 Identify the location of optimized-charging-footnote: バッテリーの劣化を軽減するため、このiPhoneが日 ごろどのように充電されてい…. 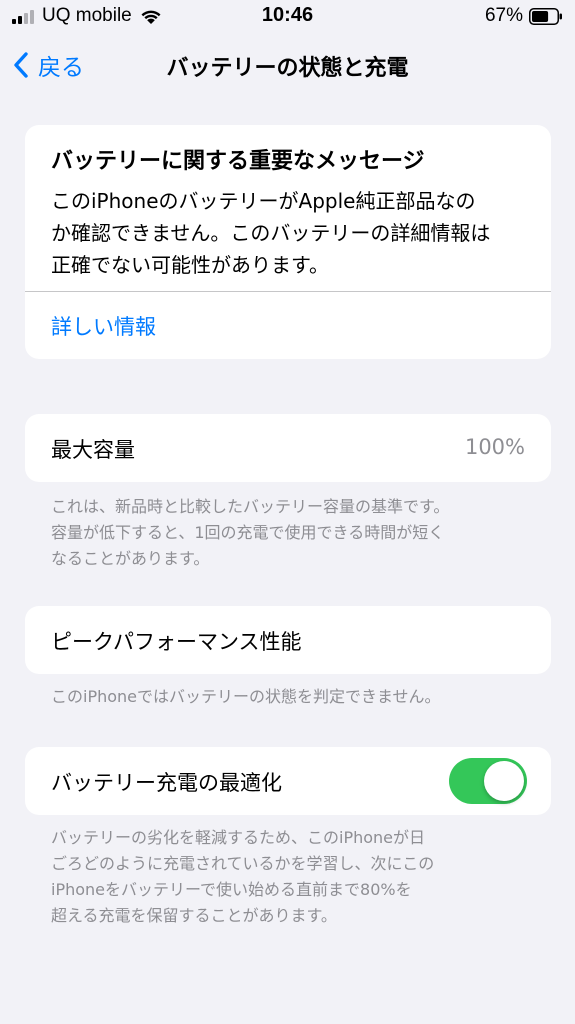
(286, 877).